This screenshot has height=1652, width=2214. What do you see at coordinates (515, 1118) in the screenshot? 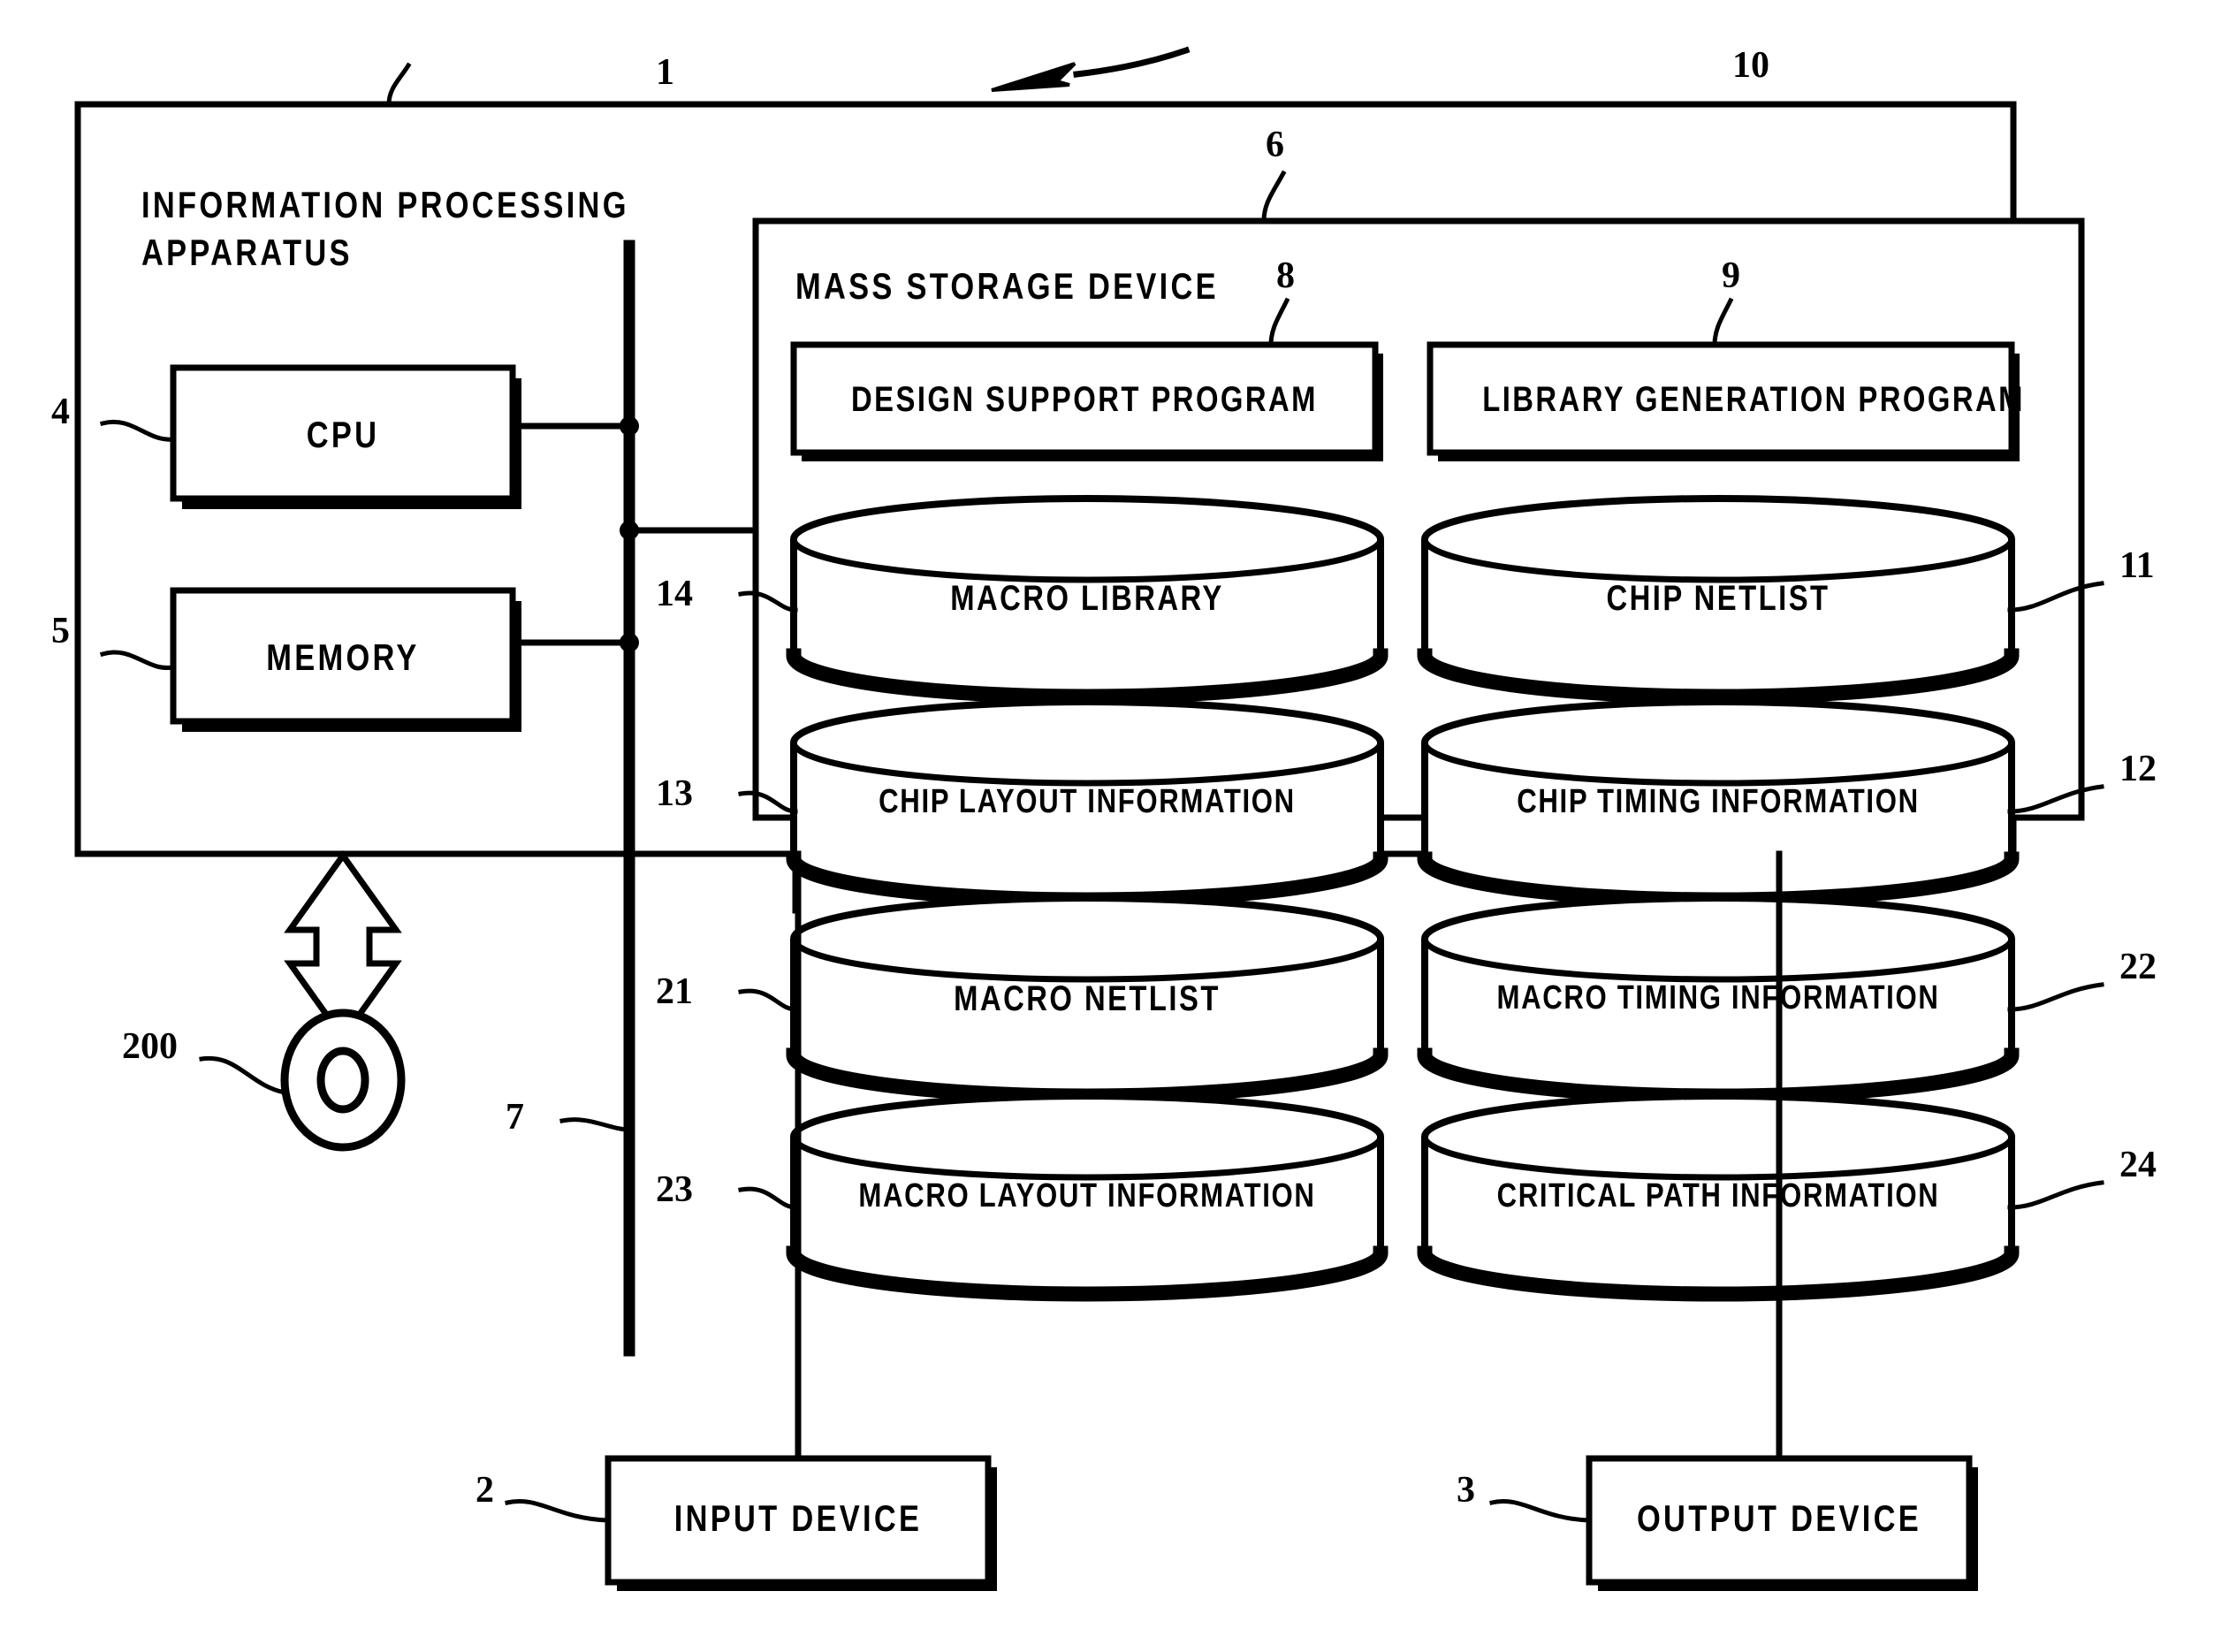
I see `ref-7: 7` at bounding box center [515, 1118].